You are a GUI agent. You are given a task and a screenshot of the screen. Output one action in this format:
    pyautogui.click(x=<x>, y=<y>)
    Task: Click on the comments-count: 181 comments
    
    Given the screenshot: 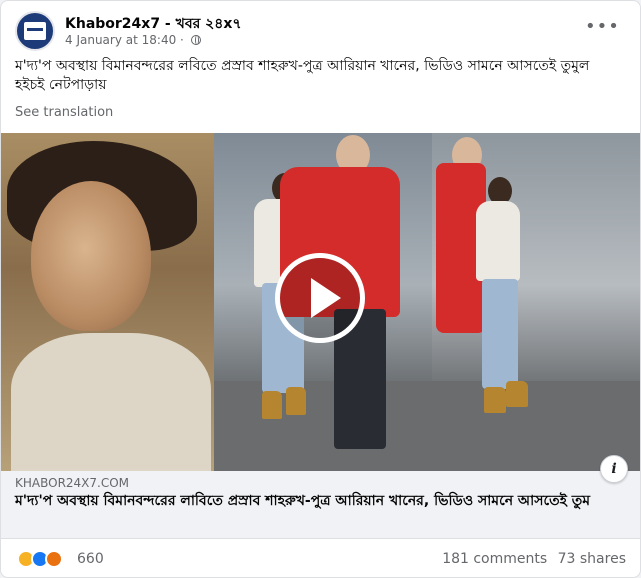 What is the action you would take?
    pyautogui.click(x=494, y=559)
    